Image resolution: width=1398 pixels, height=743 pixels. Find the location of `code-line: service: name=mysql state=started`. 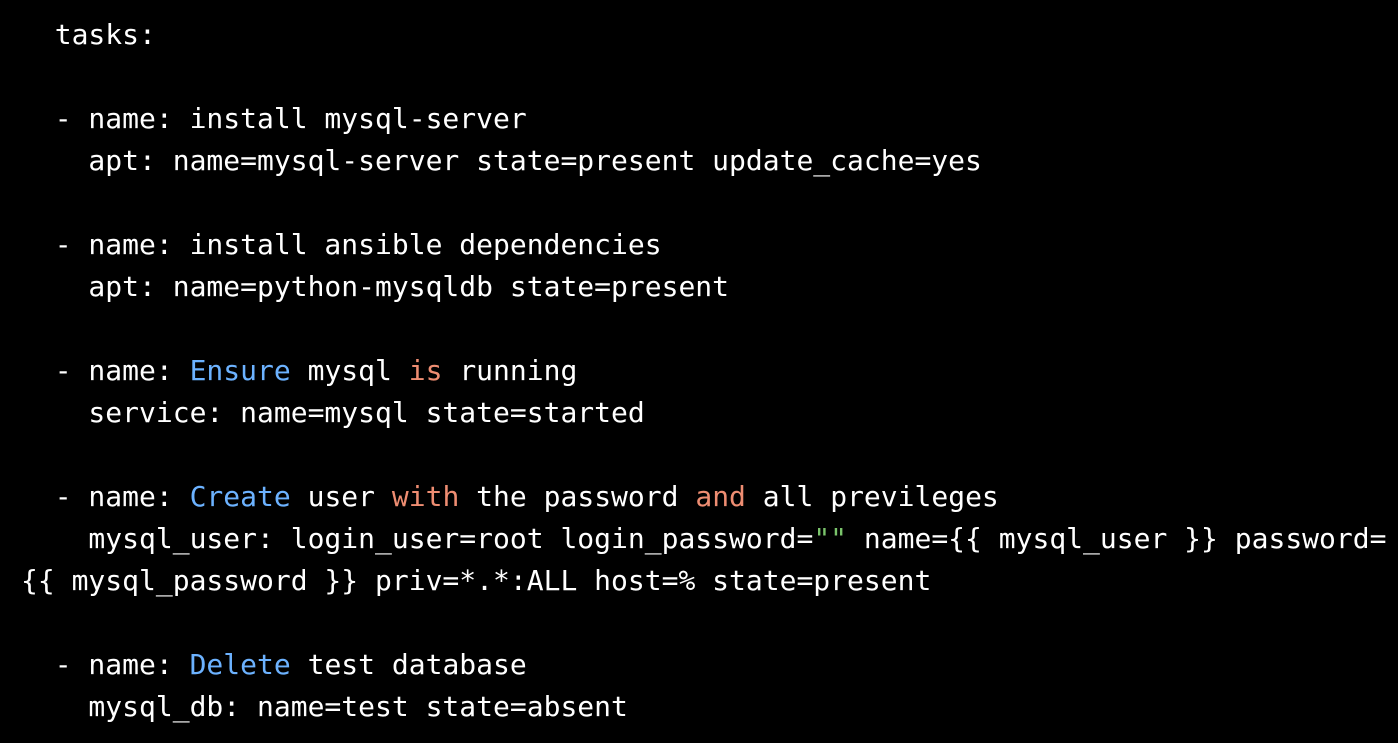

code-line: service: name=mysql state=started is located at coordinates (709, 413).